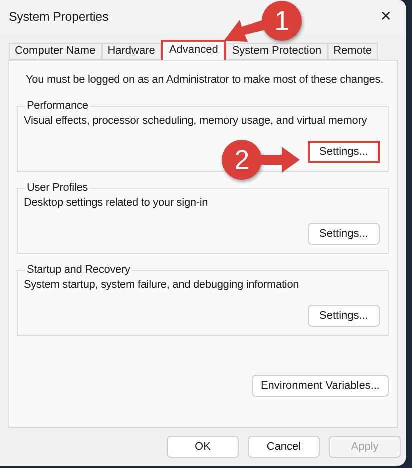 Image resolution: width=412 pixels, height=468 pixels. Describe the element at coordinates (203, 447) in the screenshot. I see `dialog-button: OK` at that location.